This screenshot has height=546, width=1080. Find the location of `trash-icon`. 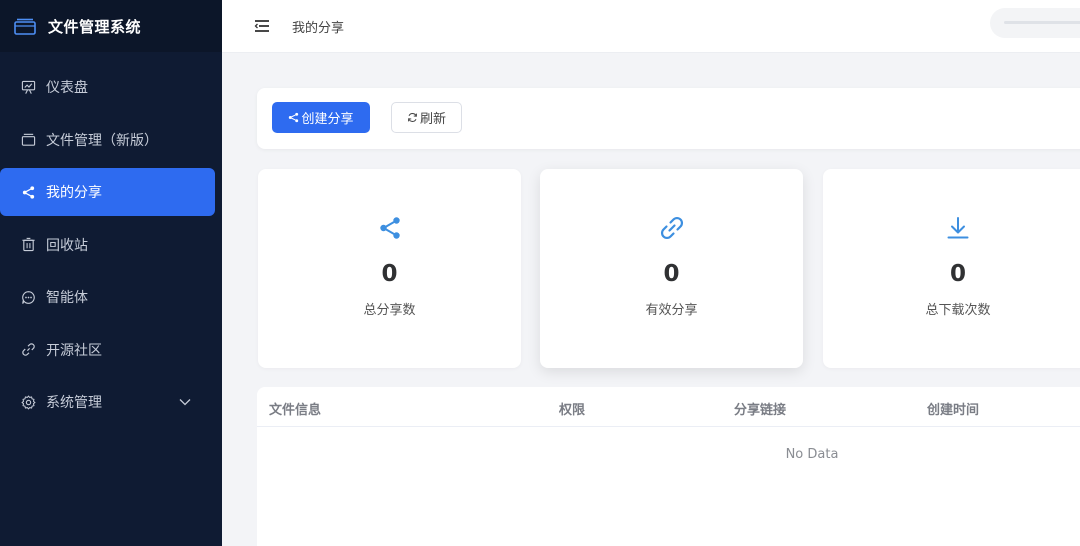

trash-icon is located at coordinates (28, 244).